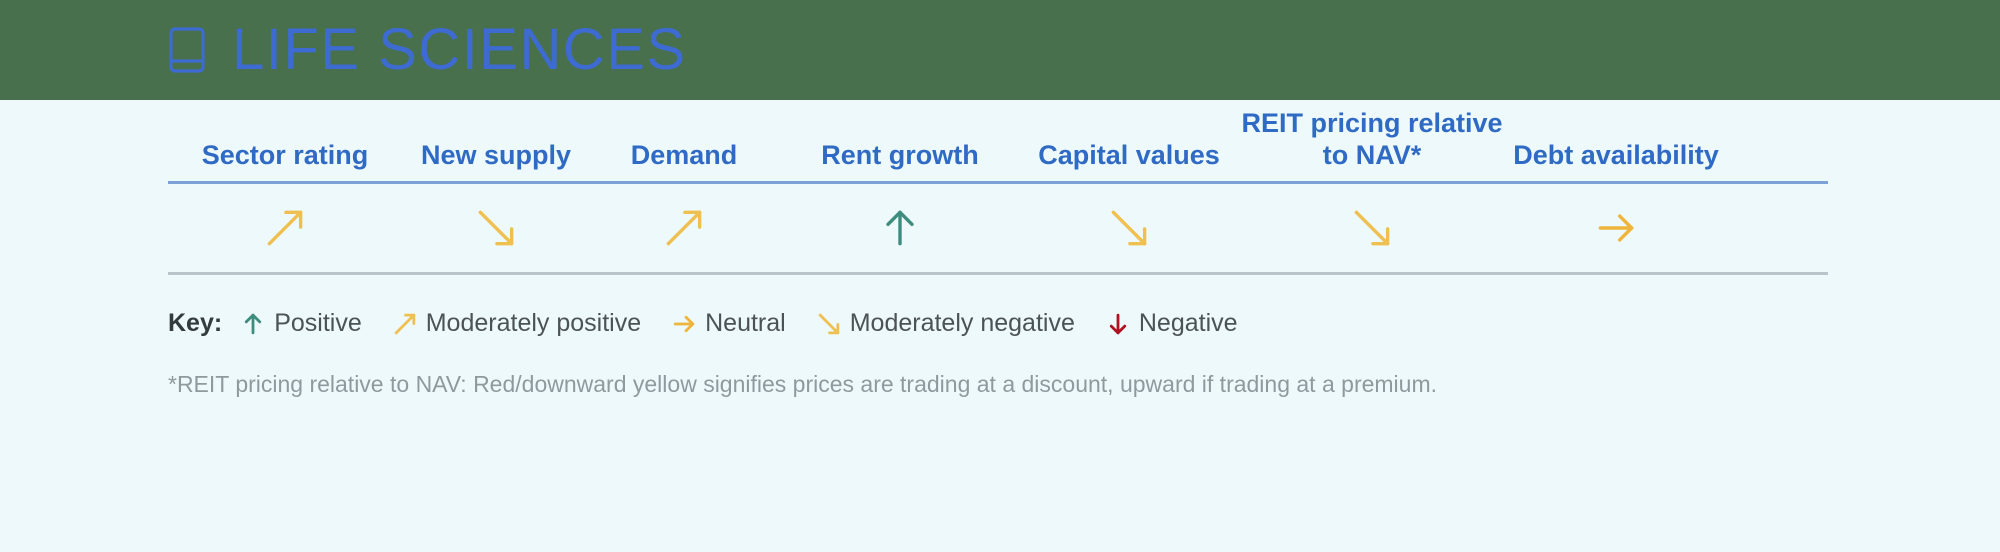  I want to click on arrow-up-right-icon, so click(405, 324).